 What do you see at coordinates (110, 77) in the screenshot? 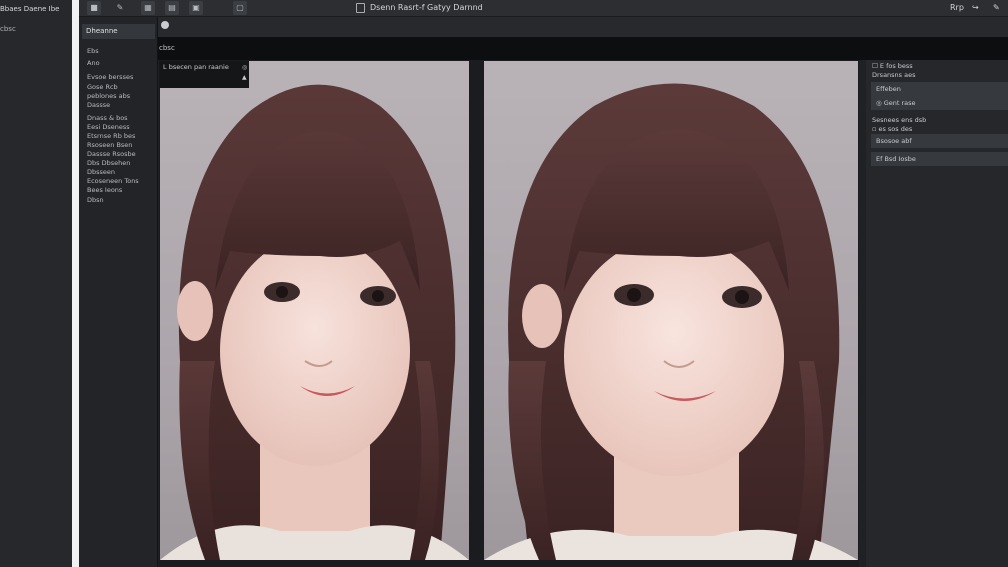
I see `sidebar-item: Evsoe bersses` at bounding box center [110, 77].